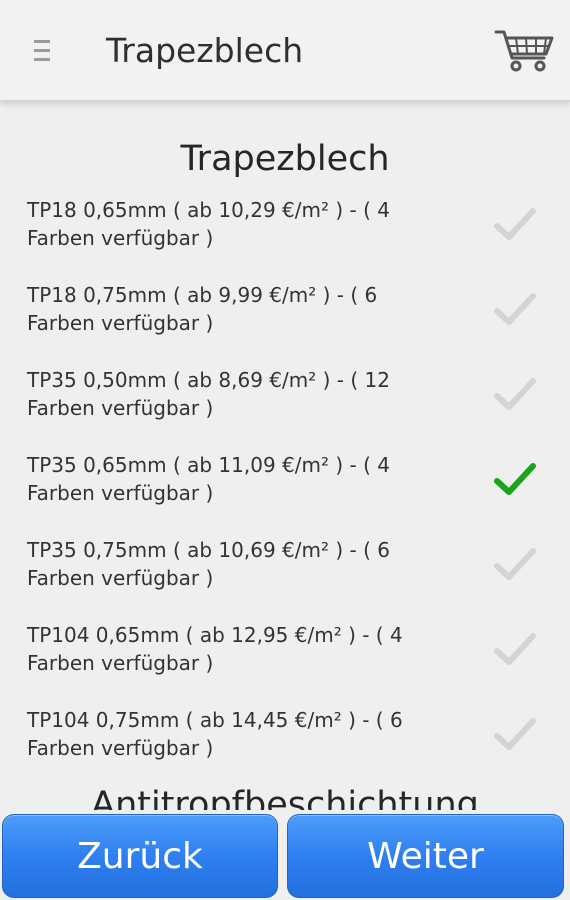 The width and height of the screenshot is (570, 900). I want to click on footer-navigation: Zurück Weiter, so click(285, 855).